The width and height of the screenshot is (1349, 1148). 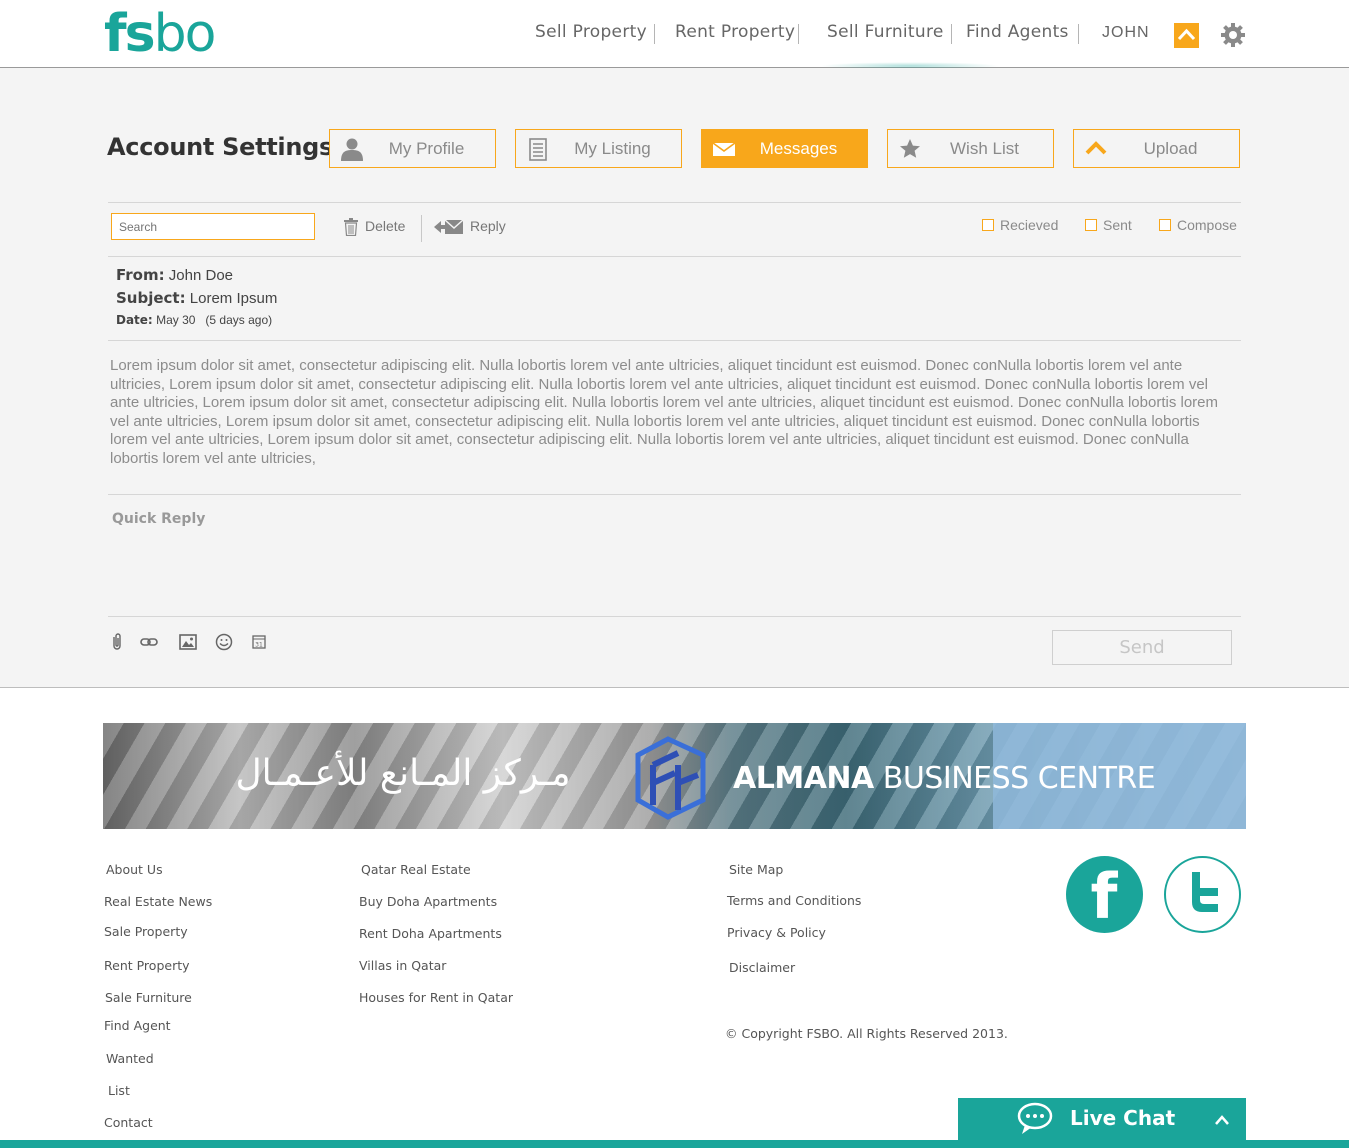 I want to click on footer-link-qatar-real-estate: Qatar Real Estate, so click(x=416, y=869).